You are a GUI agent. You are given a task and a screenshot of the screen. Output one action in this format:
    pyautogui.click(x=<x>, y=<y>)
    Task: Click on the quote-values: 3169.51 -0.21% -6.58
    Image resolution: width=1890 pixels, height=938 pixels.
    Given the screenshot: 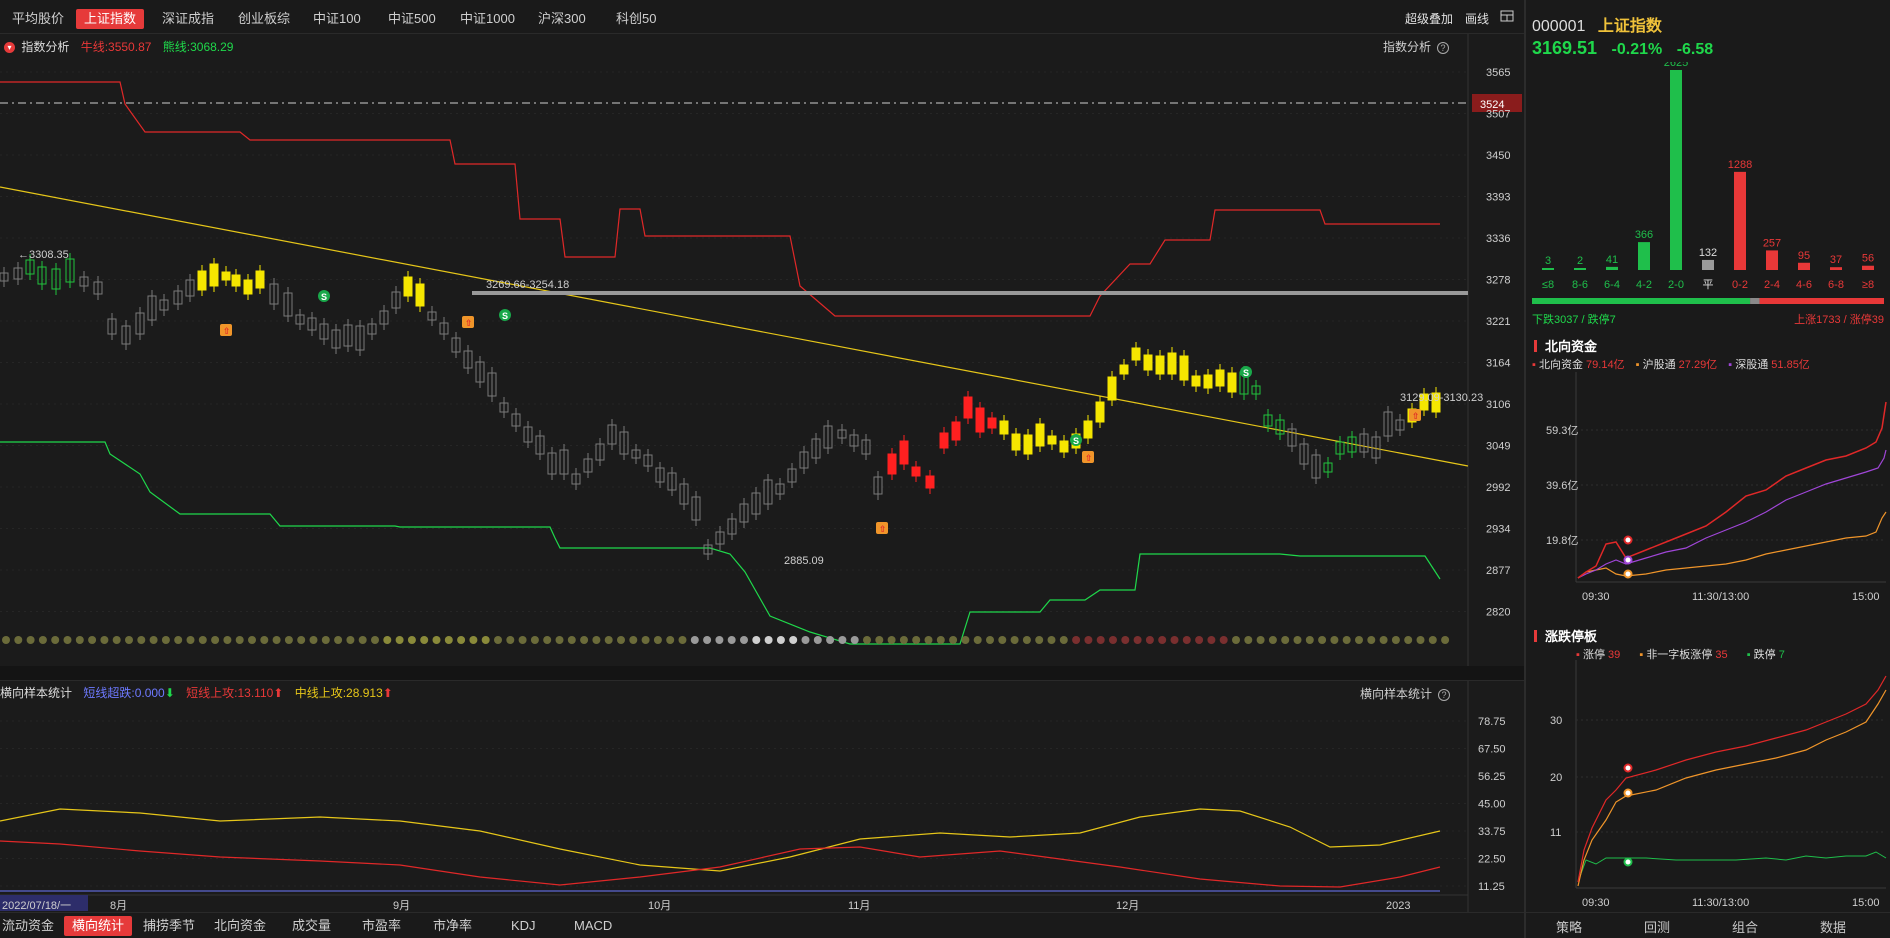 What is the action you would take?
    pyautogui.click(x=1622, y=48)
    